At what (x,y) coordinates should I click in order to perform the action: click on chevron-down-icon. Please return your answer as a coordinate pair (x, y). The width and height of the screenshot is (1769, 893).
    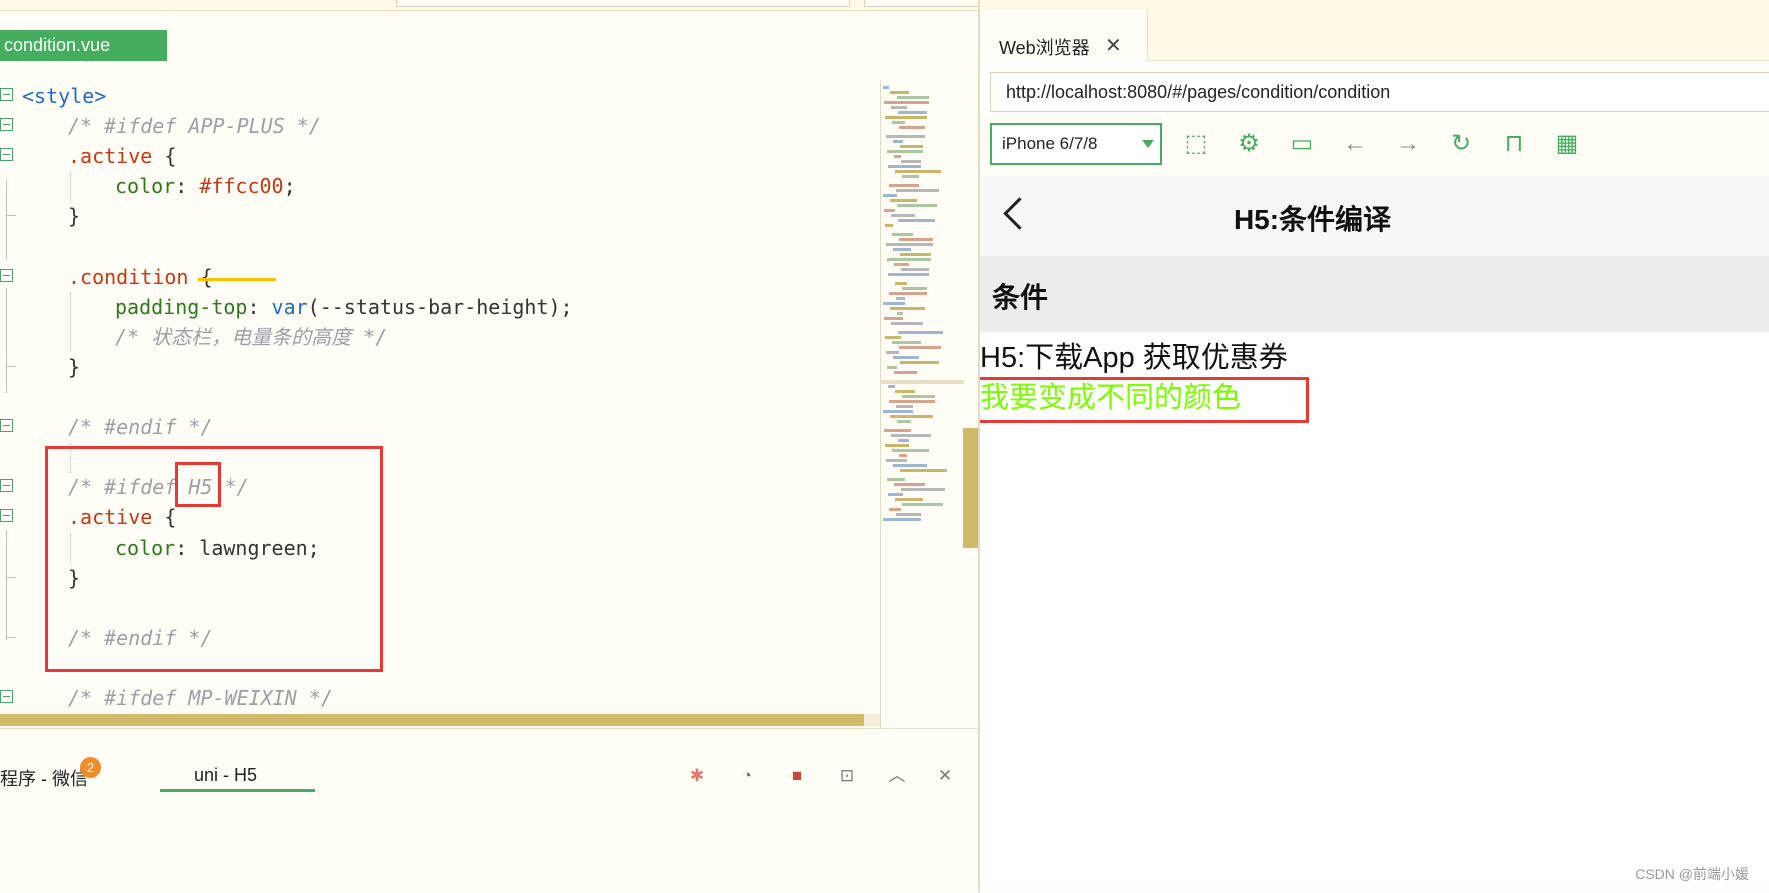
    Looking at the image, I should click on (1148, 144).